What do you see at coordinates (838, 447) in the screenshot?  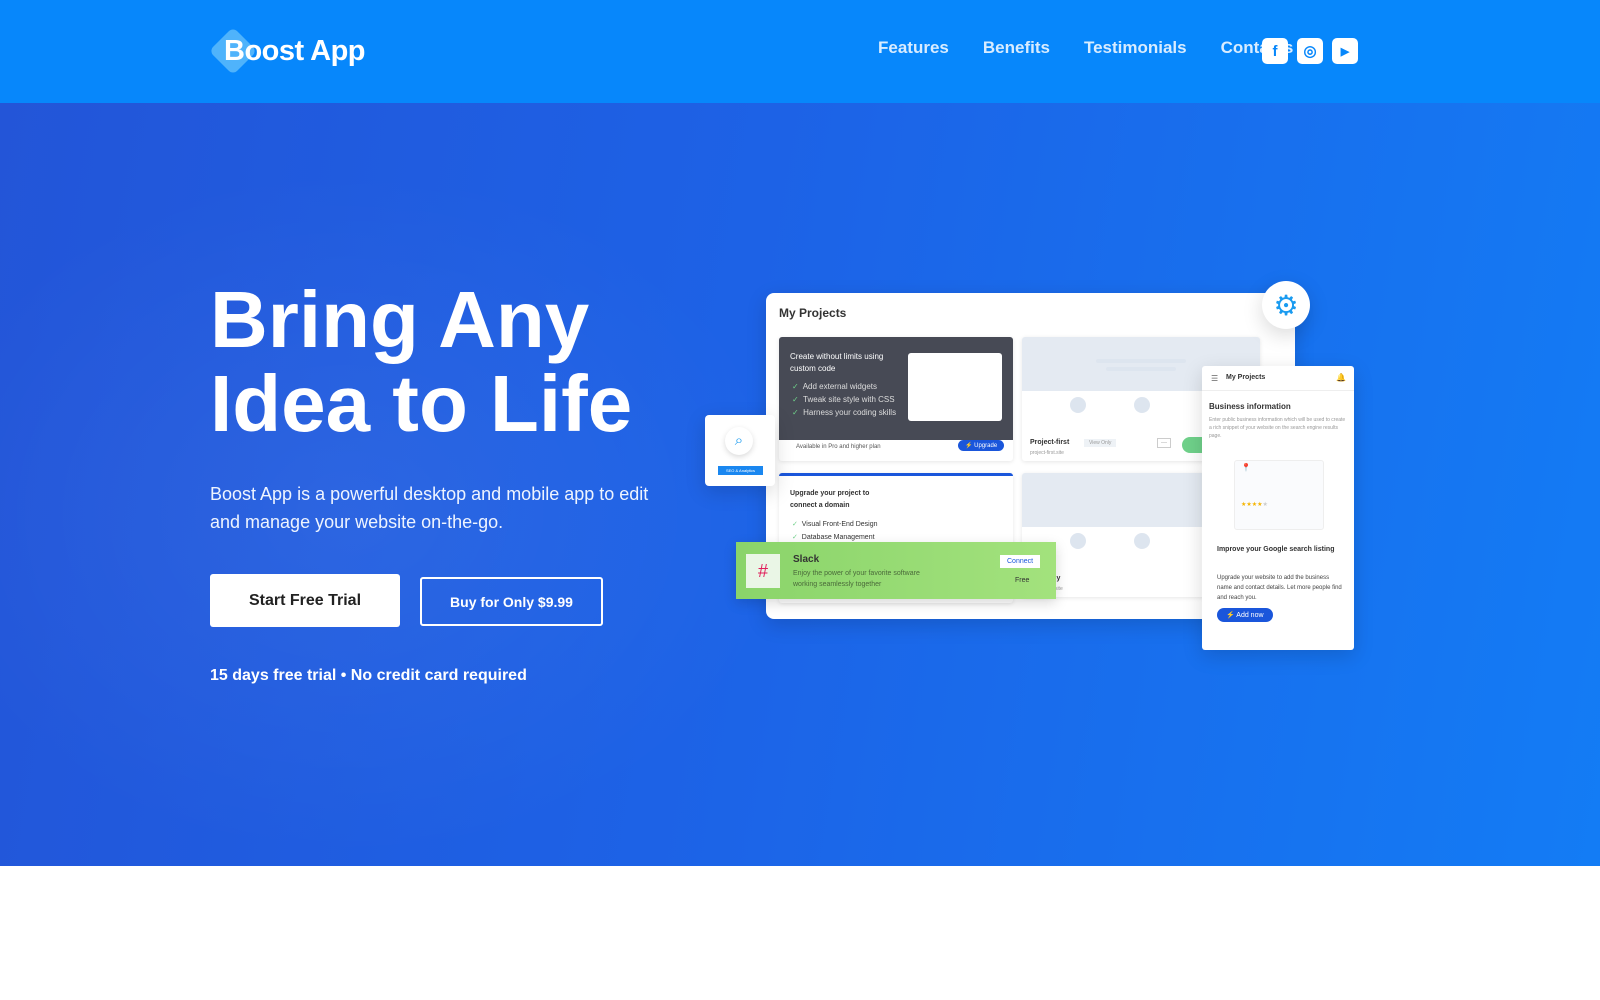 I see `plan-note: Available in Pro and higher plan` at bounding box center [838, 447].